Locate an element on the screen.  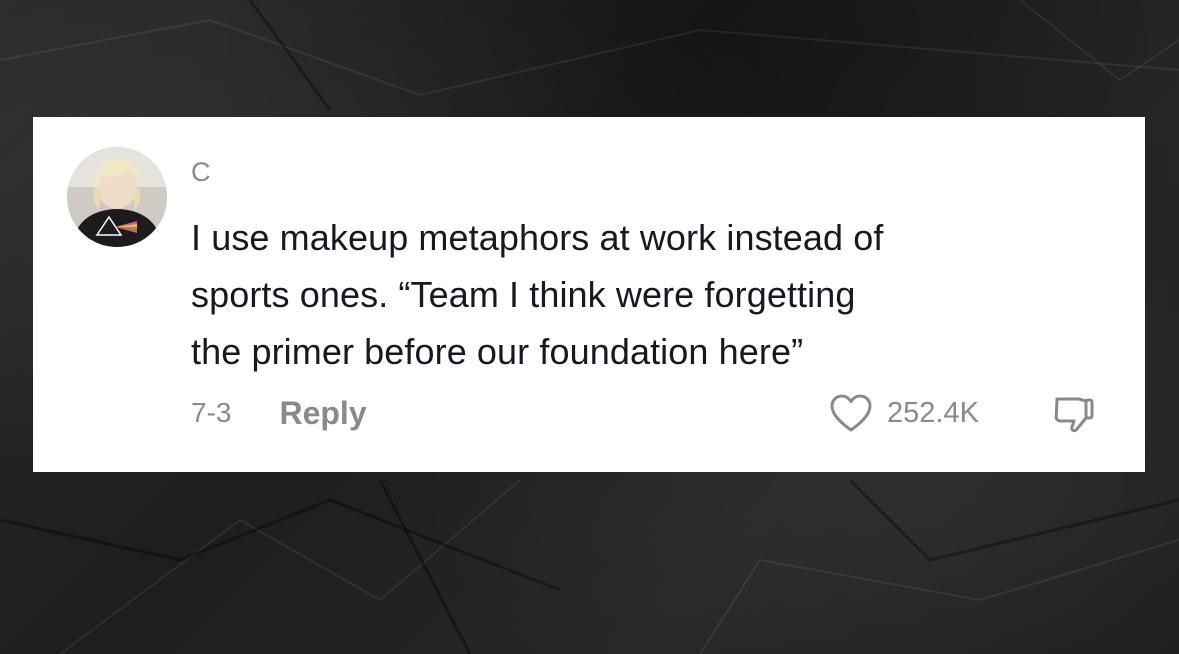
like-count: 252.4K is located at coordinates (933, 412).